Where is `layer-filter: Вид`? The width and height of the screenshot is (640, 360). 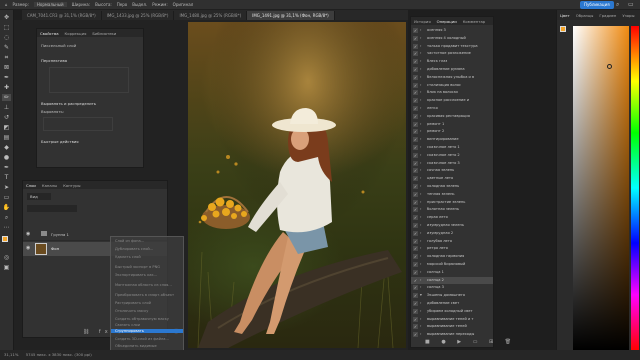
layer-filter: Вид is located at coordinates (39, 196).